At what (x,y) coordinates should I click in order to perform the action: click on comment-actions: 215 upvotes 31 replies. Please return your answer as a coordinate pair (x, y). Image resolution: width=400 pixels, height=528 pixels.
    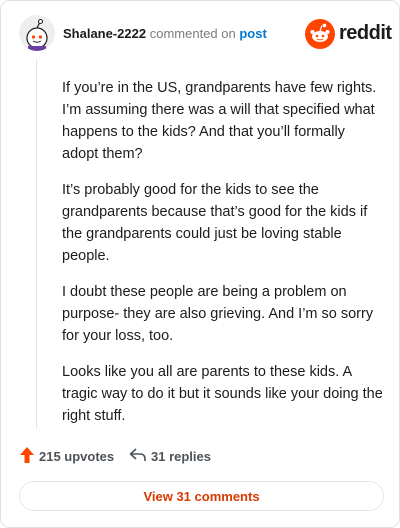
    Looking at the image, I should click on (202, 456).